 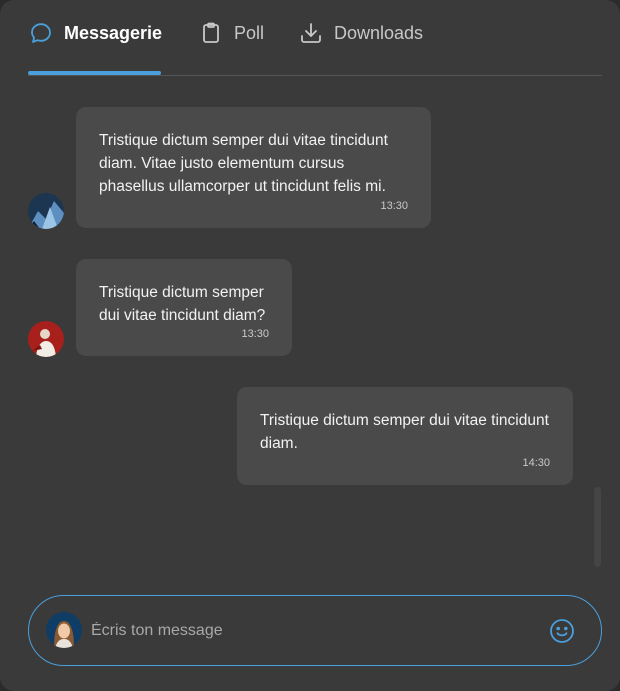 What do you see at coordinates (379, 32) in the screenshot?
I see `tab-downloads-label: Downloads` at bounding box center [379, 32].